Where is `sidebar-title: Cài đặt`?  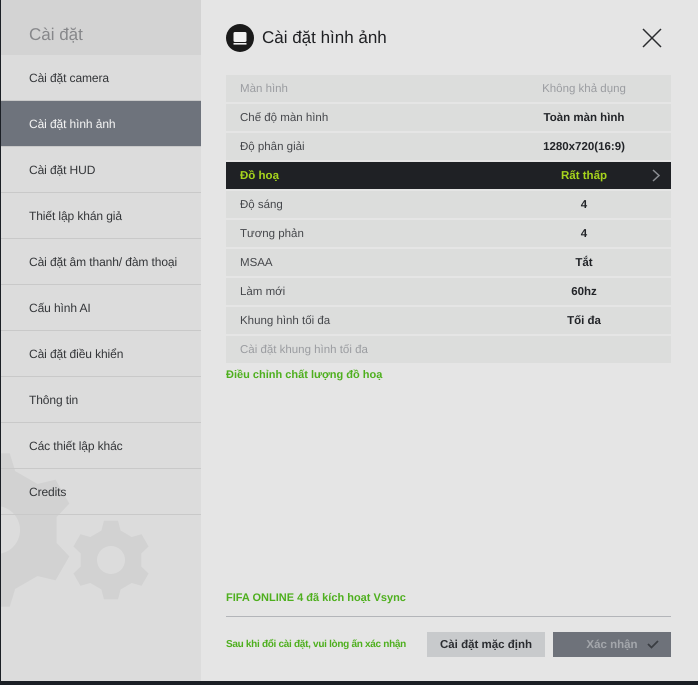 sidebar-title: Cài đặt is located at coordinates (56, 35).